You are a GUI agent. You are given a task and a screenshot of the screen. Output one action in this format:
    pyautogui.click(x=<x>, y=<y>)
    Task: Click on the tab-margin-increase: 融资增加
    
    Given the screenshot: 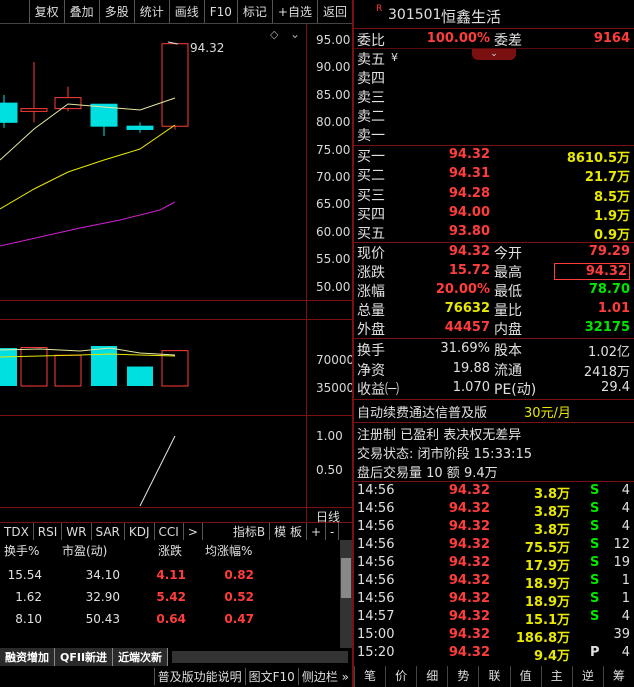 What is the action you would take?
    pyautogui.click(x=27, y=657)
    